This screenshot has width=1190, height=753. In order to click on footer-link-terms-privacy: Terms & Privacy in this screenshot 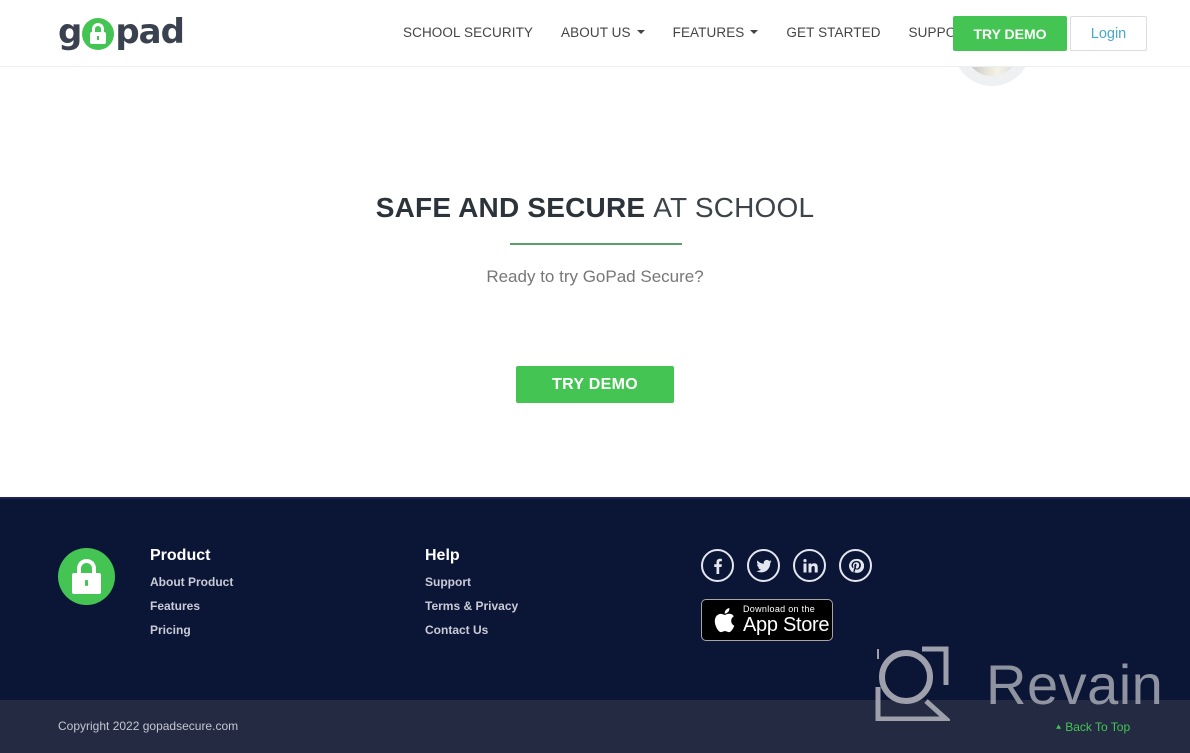, I will do `click(471, 606)`.